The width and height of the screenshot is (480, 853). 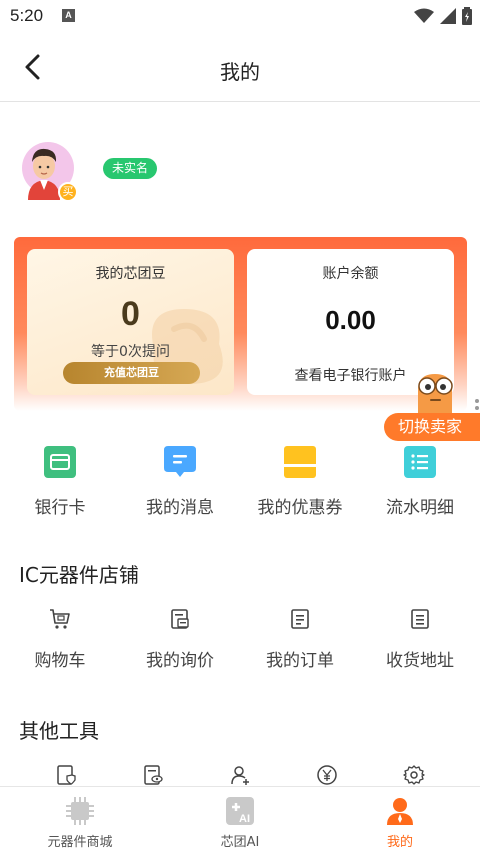 I want to click on quick-action-statement: 流水明细, so click(x=420, y=484).